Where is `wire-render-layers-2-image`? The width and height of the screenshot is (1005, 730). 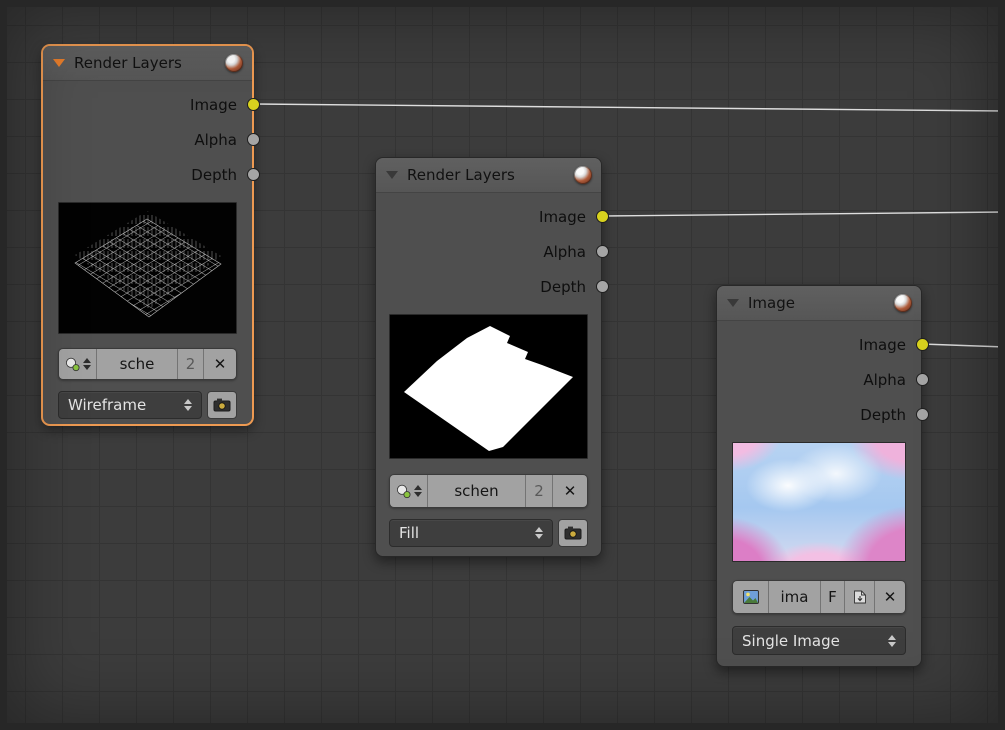 wire-render-layers-2-image is located at coordinates (803, 214).